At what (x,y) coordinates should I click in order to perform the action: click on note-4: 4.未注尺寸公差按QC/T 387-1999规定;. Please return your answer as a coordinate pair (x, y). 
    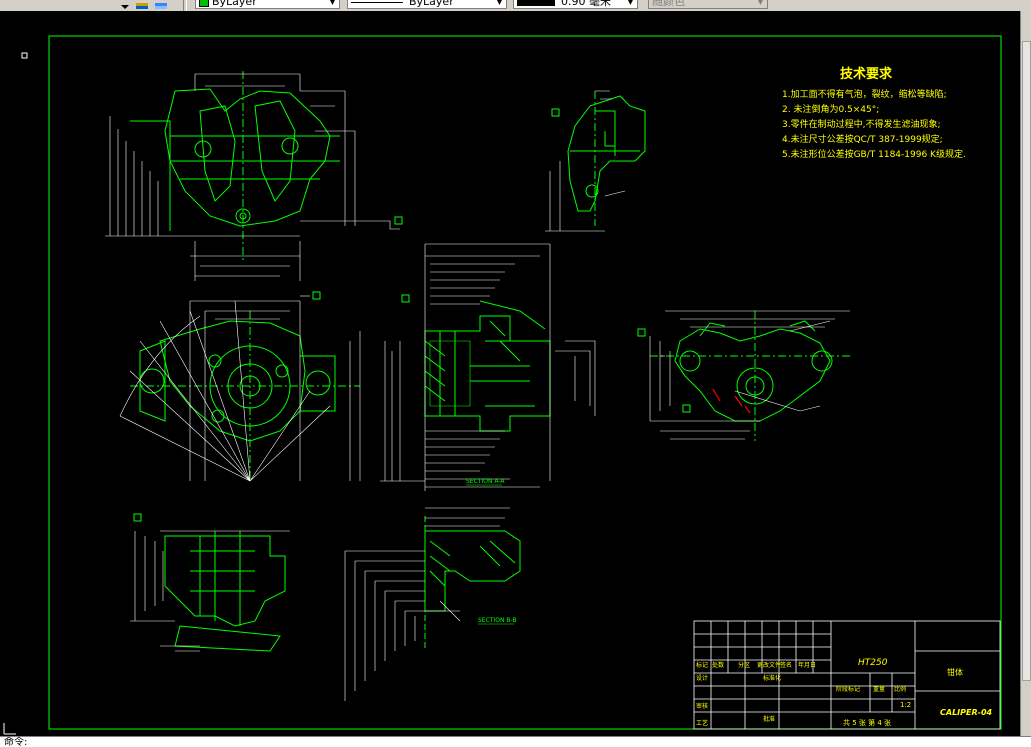
    Looking at the image, I should click on (862, 139).